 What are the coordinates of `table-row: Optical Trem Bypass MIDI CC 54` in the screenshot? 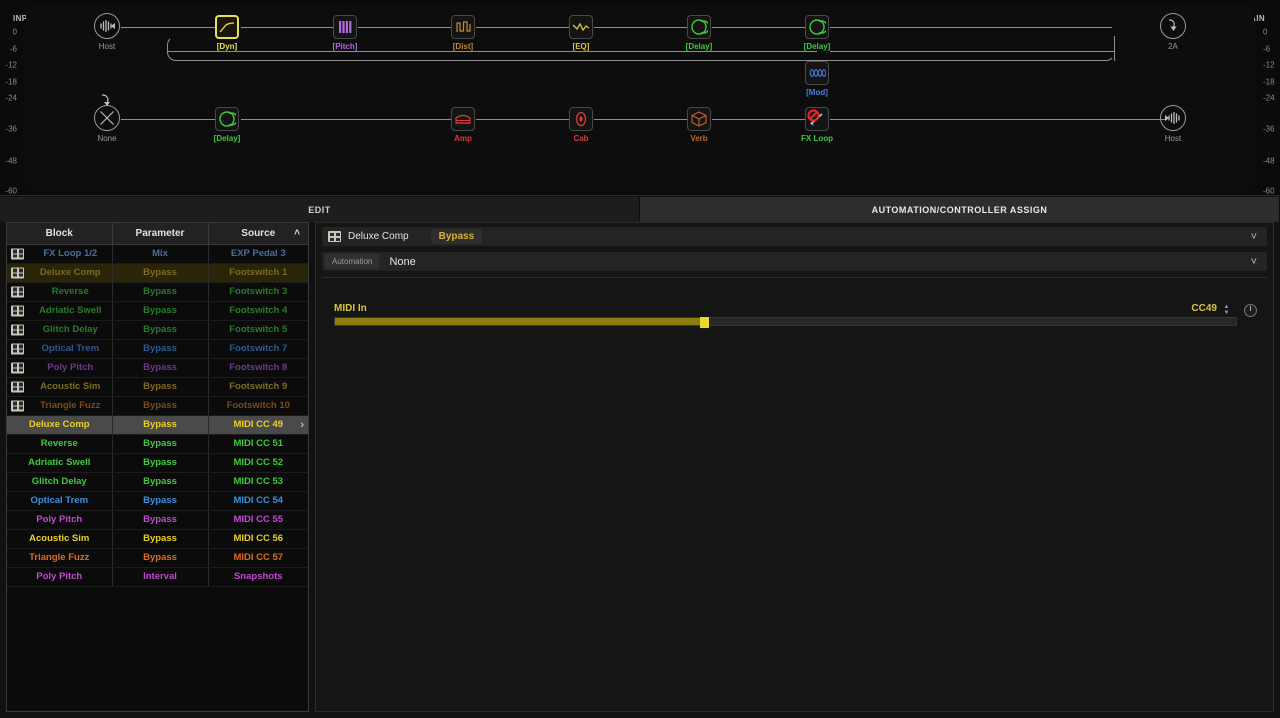 It's located at (157, 501).